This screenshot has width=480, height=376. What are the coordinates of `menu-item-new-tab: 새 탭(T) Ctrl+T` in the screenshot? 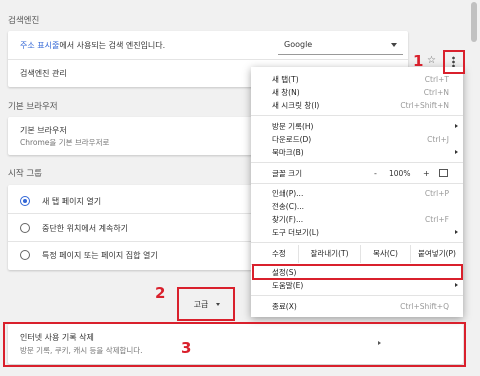 It's located at (357, 79).